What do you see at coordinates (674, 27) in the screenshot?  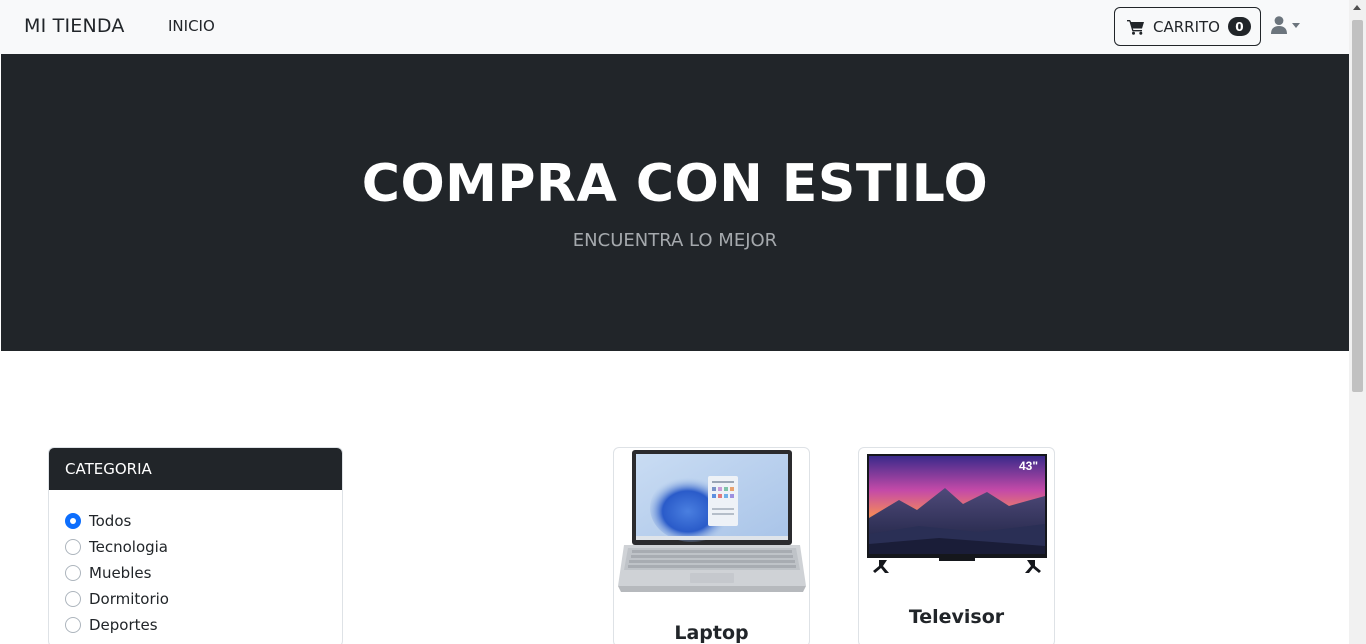 I see `navbar: MI TIENDA INICIO CARRITO 0` at bounding box center [674, 27].